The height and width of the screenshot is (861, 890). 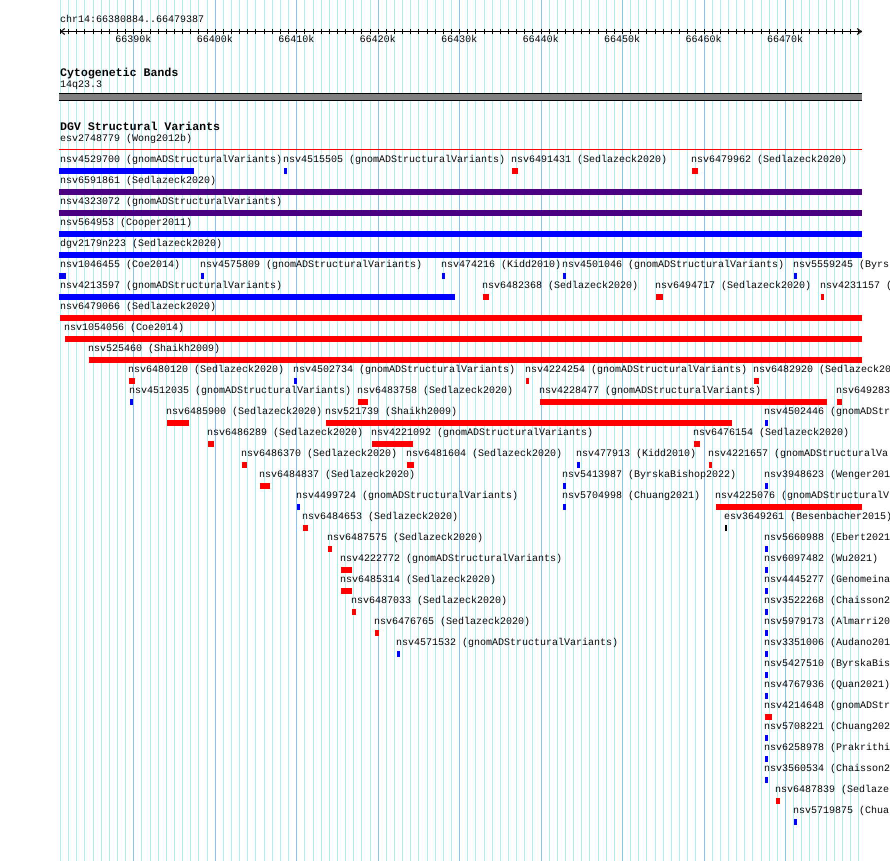 I want to click on variant-label: nsv4225076 (gnomADStructuralV, so click(x=802, y=497).